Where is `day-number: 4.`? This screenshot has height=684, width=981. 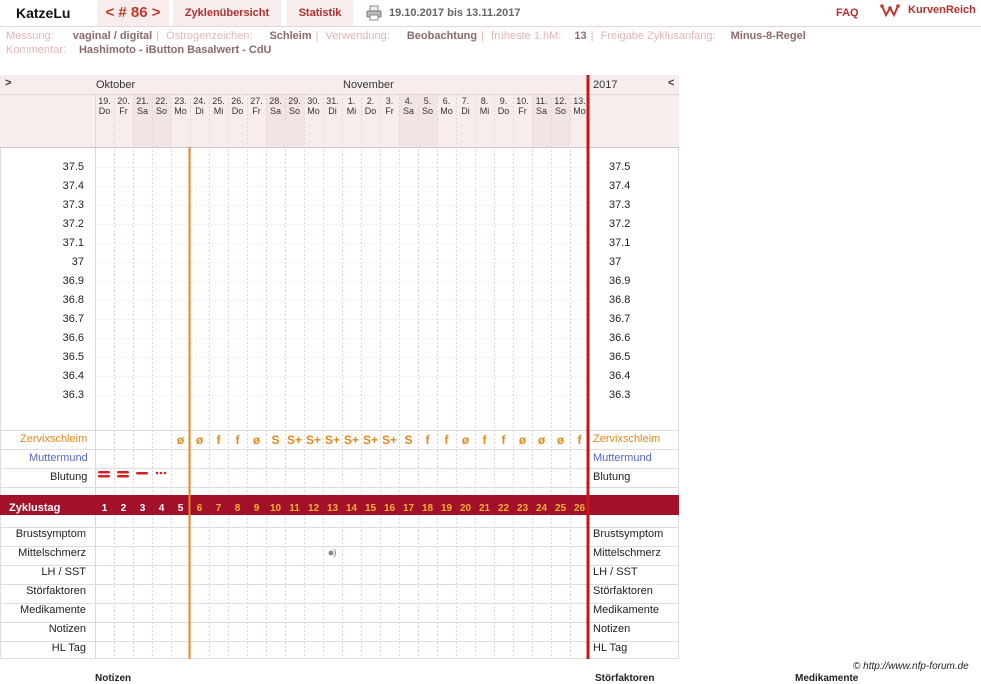 day-number: 4. is located at coordinates (408, 101).